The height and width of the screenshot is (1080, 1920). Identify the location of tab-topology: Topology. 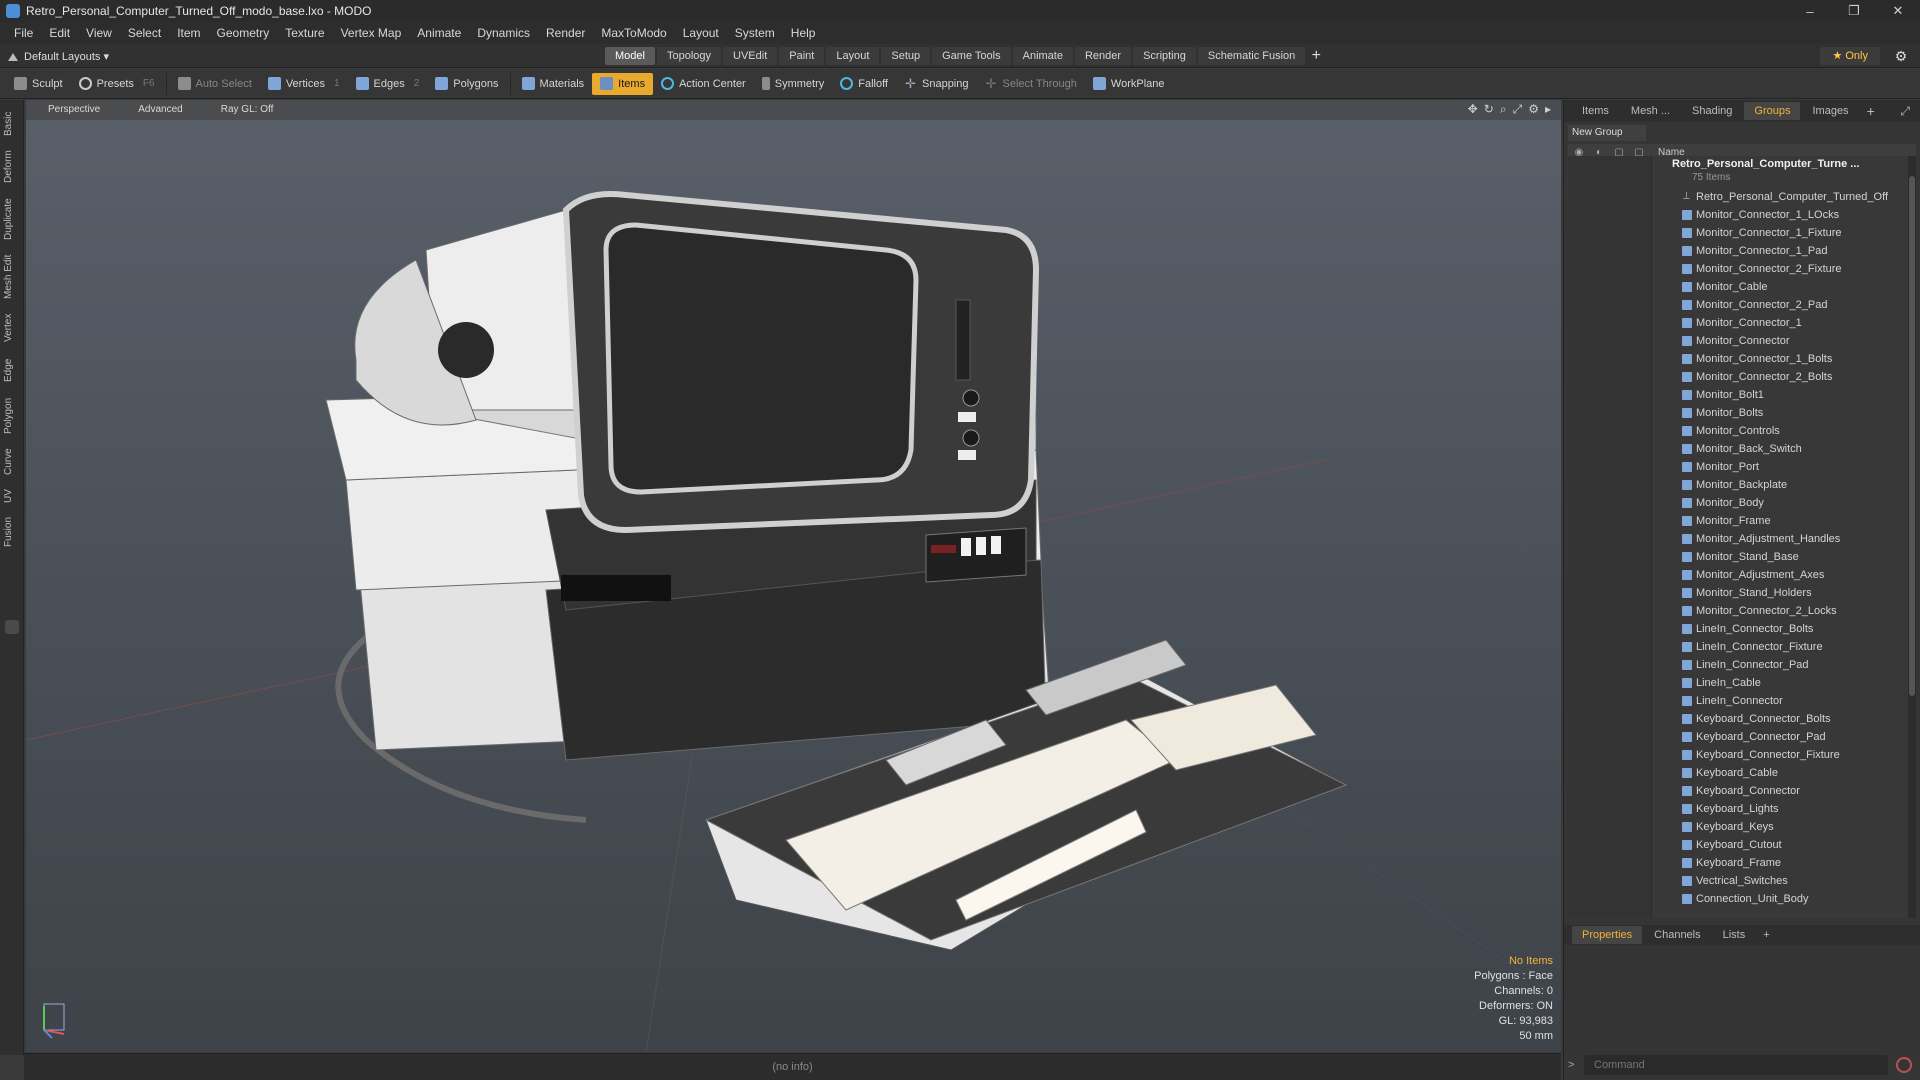
(689, 56).